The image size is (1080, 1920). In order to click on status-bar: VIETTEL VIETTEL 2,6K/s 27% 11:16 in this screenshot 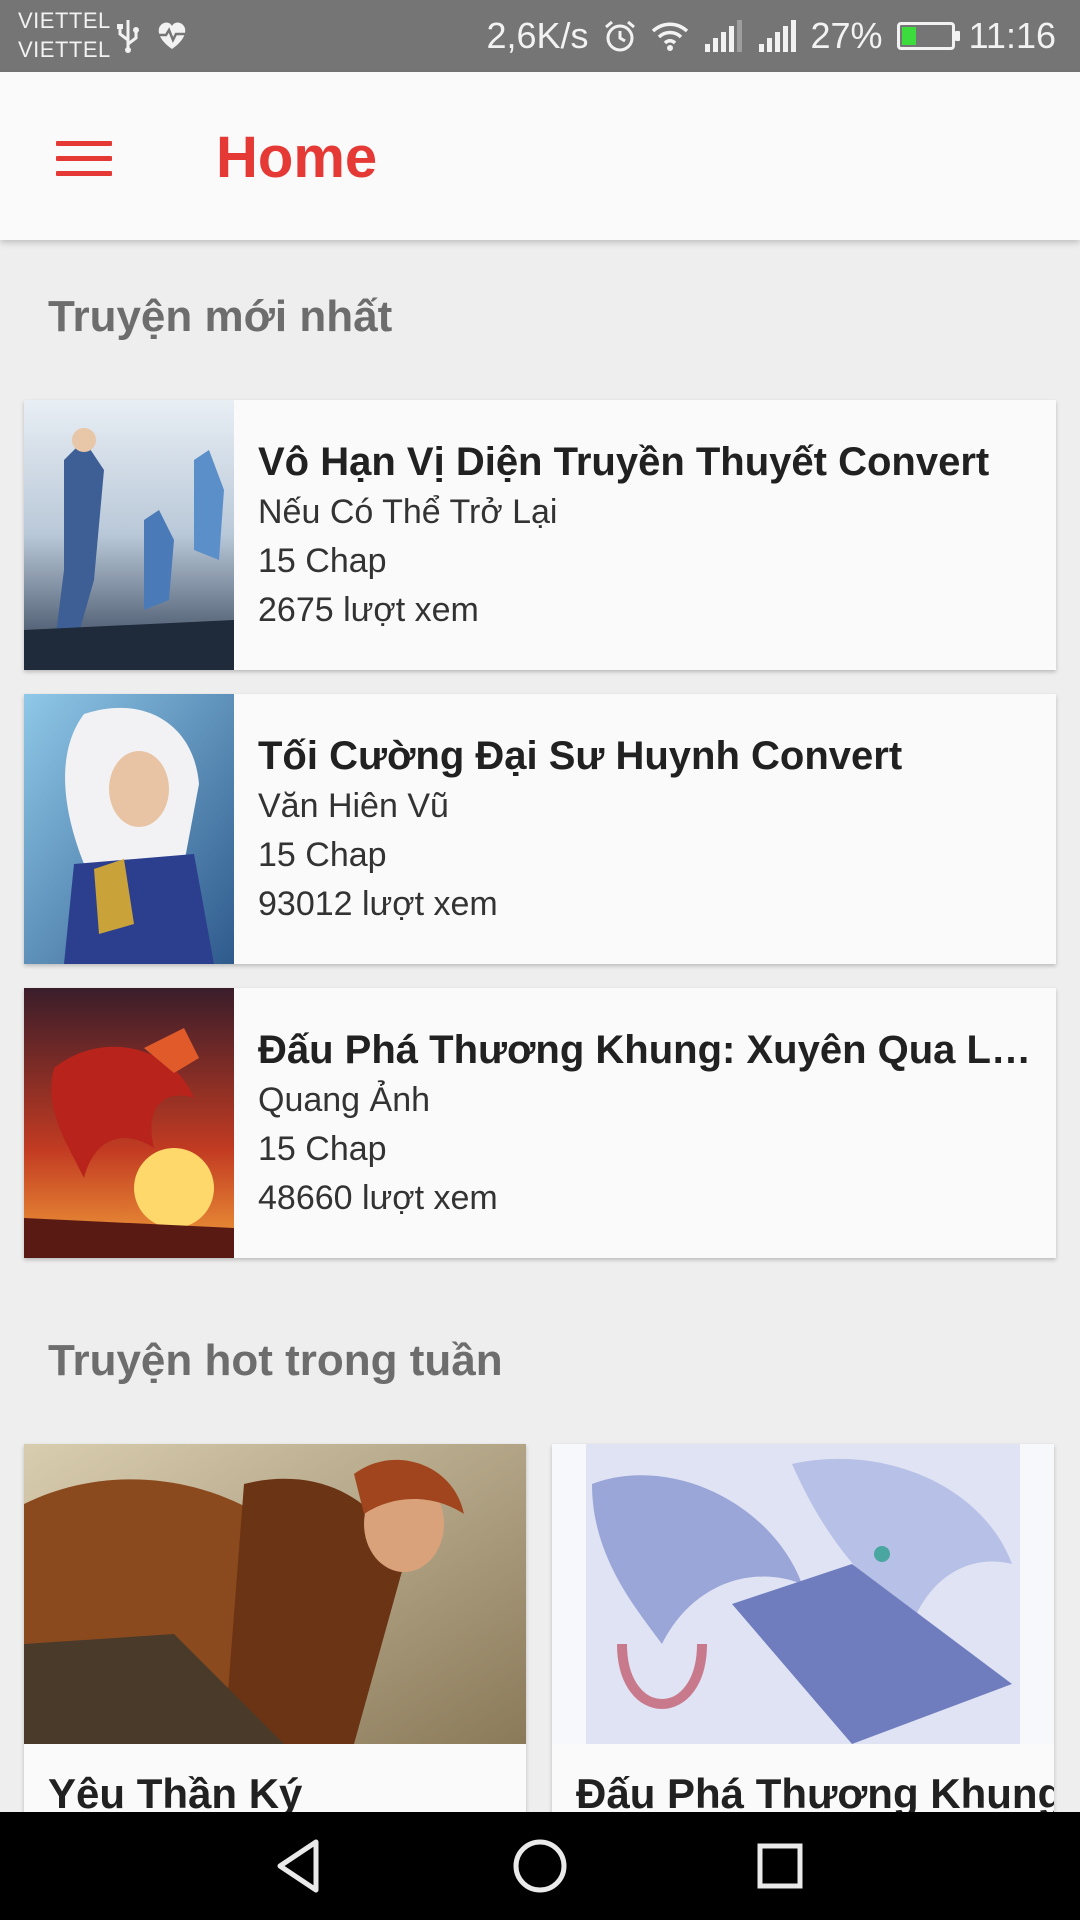, I will do `click(540, 36)`.